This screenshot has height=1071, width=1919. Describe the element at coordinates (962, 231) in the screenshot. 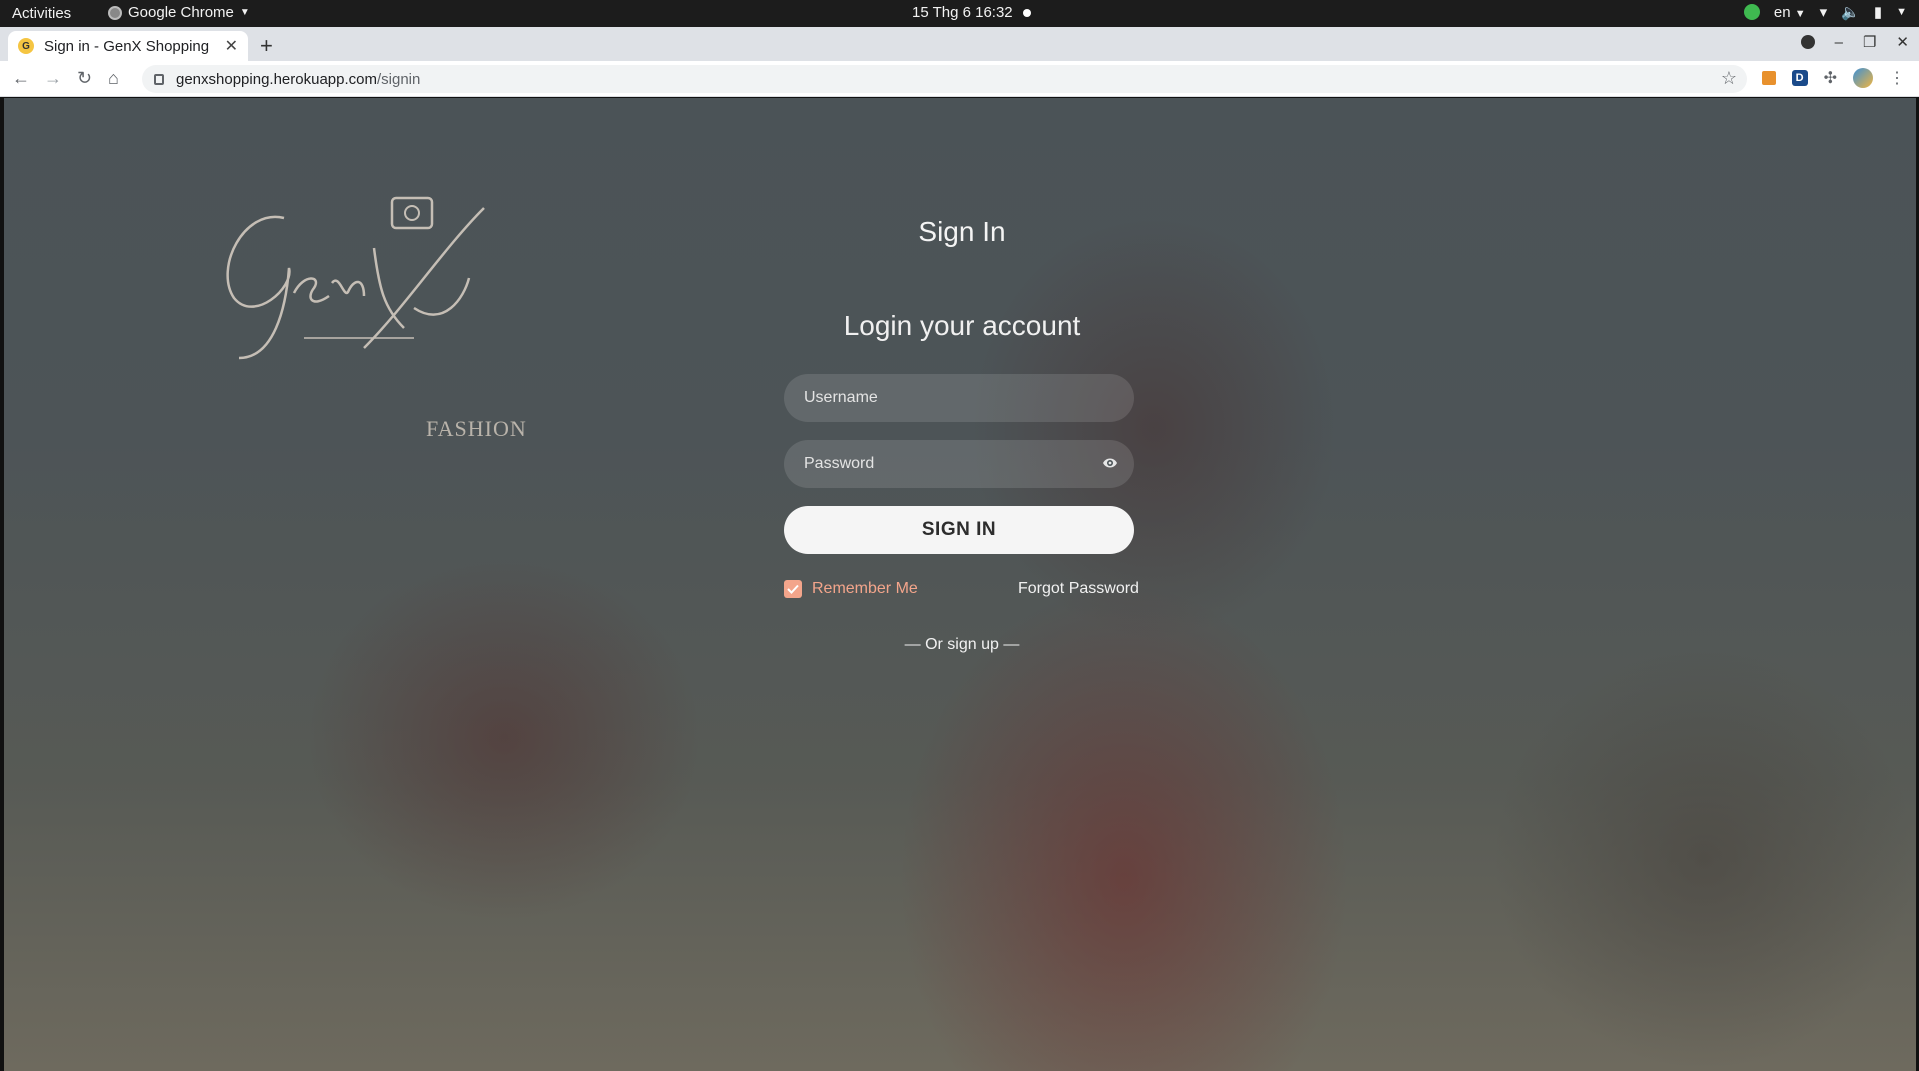

I see `page-title: Sign In` at that location.